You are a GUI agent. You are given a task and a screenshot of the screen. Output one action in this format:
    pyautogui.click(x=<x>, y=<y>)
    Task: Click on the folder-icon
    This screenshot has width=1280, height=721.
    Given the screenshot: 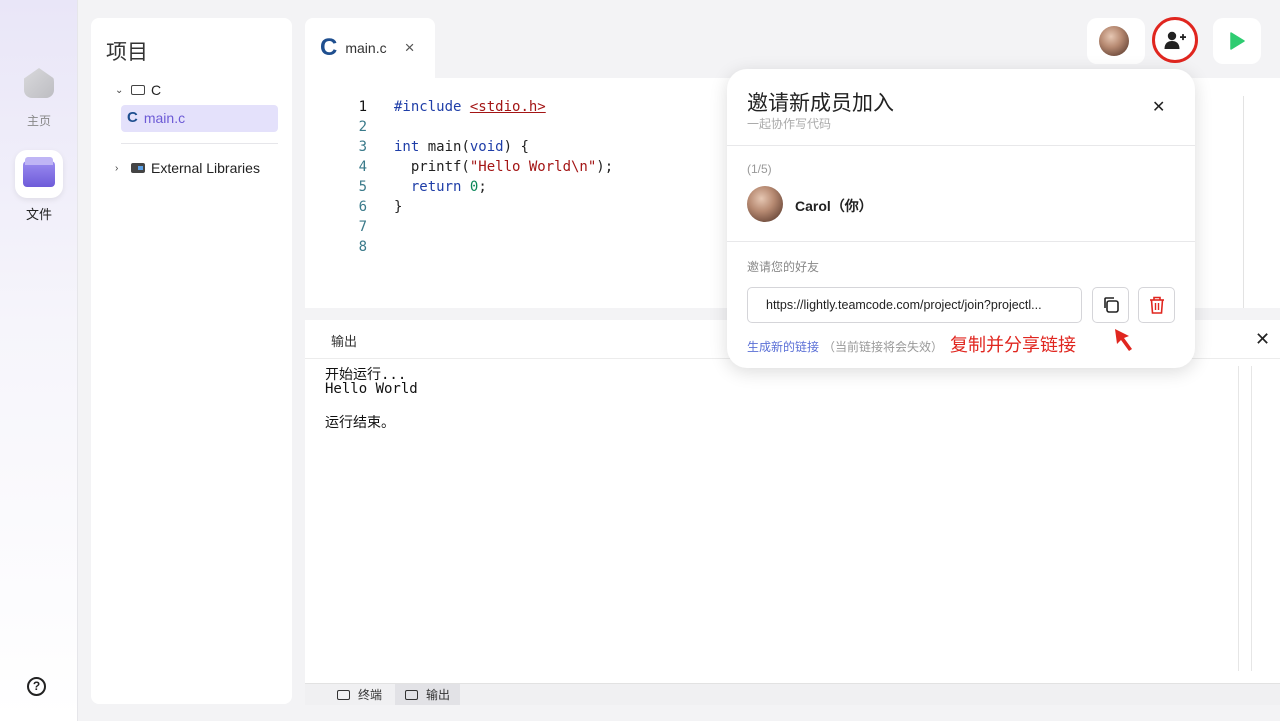 What is the action you would take?
    pyautogui.click(x=39, y=172)
    